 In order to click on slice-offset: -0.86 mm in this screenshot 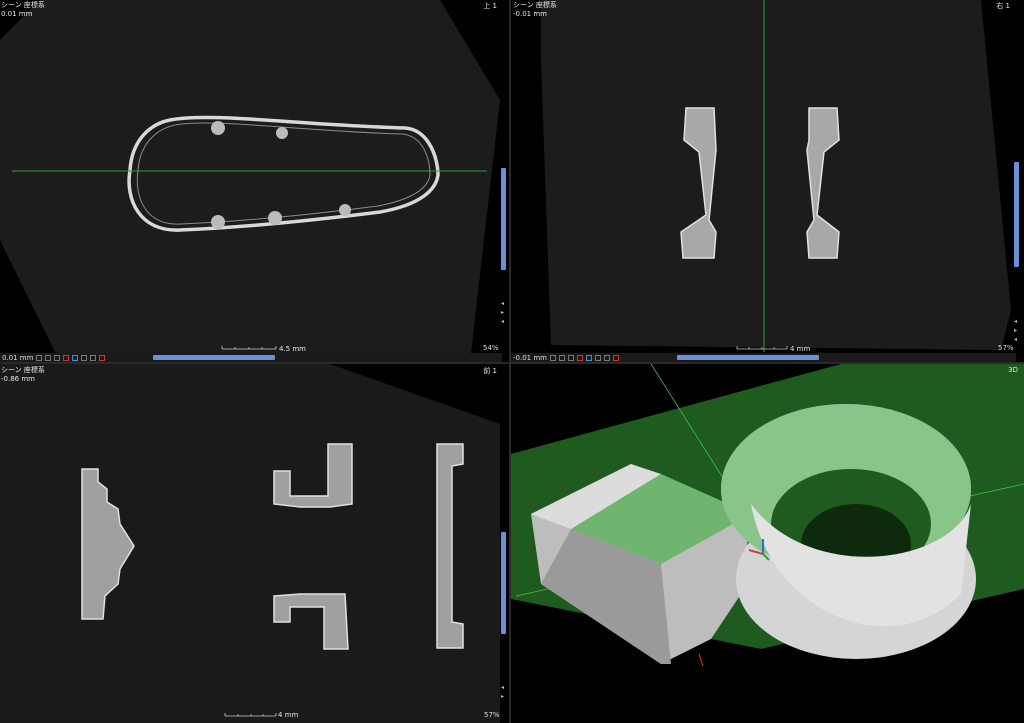, I will do `click(18, 379)`.